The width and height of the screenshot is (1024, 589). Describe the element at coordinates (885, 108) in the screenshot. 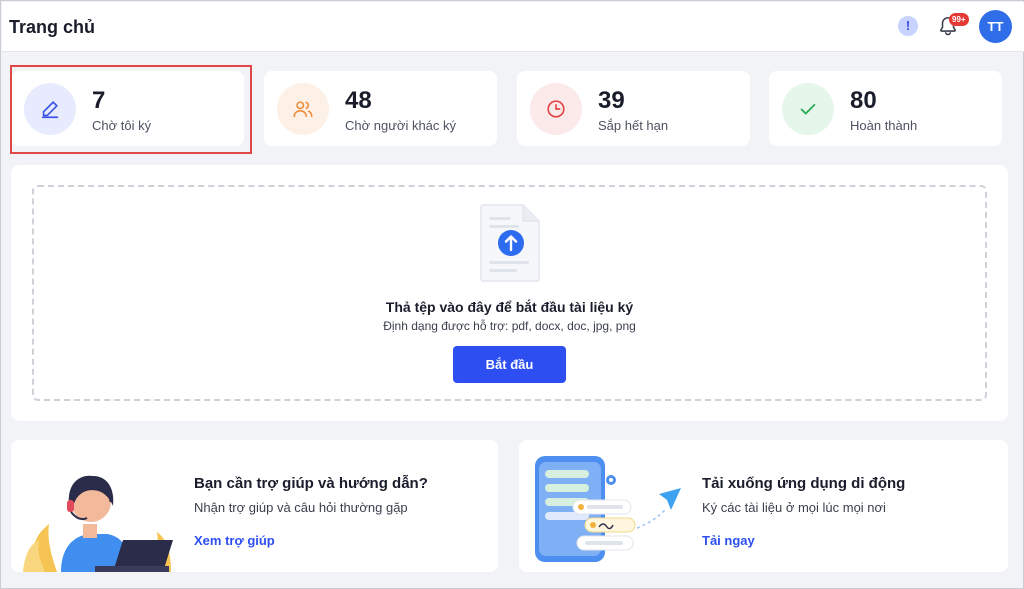

I see `stat-card-completed: 80 Hoàn thành` at that location.